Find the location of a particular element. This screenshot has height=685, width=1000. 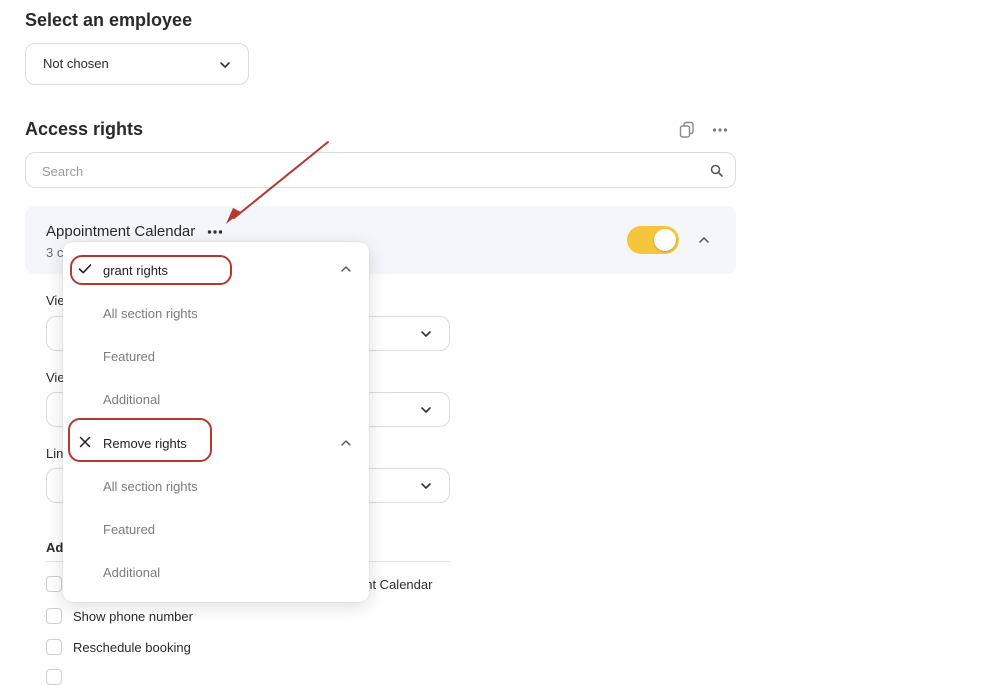

annotation-circle-remove is located at coordinates (140, 440).